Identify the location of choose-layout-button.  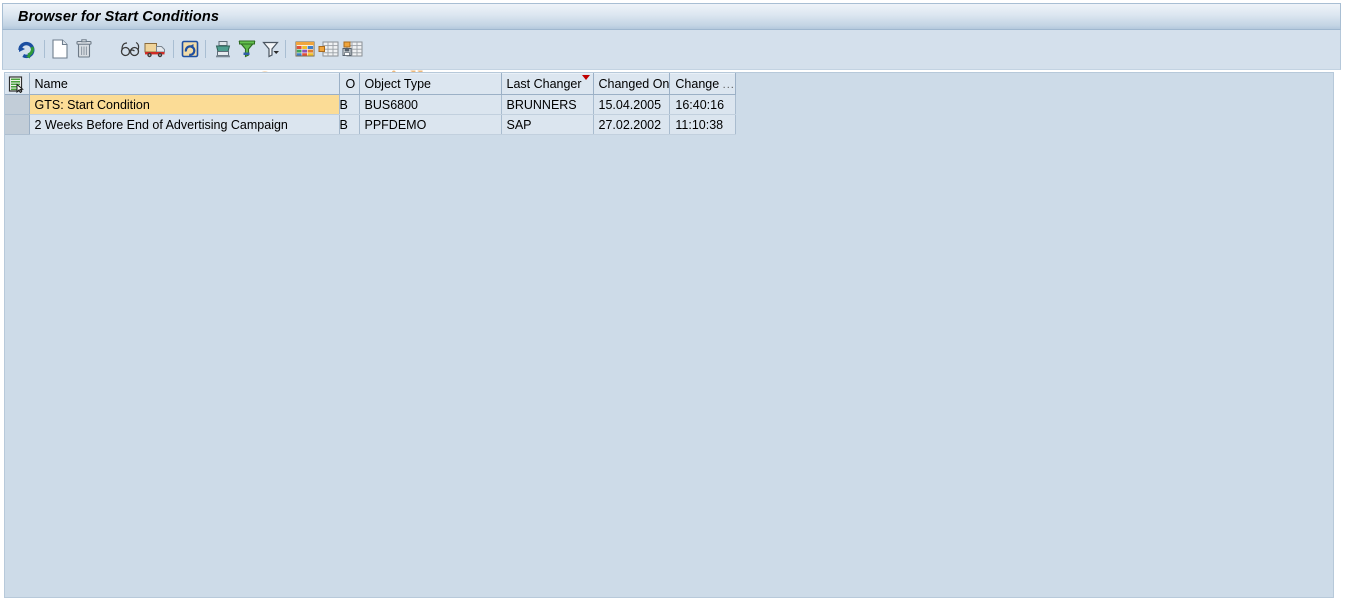
(305, 49).